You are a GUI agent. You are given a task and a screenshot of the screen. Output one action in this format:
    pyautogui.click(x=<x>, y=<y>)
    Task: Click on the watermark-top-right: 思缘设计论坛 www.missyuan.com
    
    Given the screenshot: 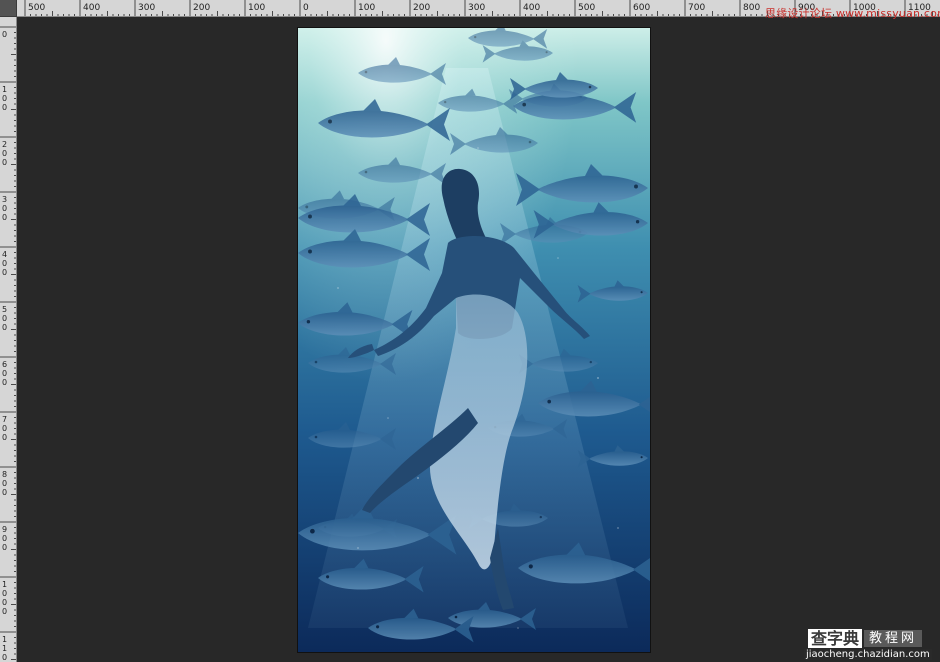 What is the action you would take?
    pyautogui.click(x=852, y=13)
    